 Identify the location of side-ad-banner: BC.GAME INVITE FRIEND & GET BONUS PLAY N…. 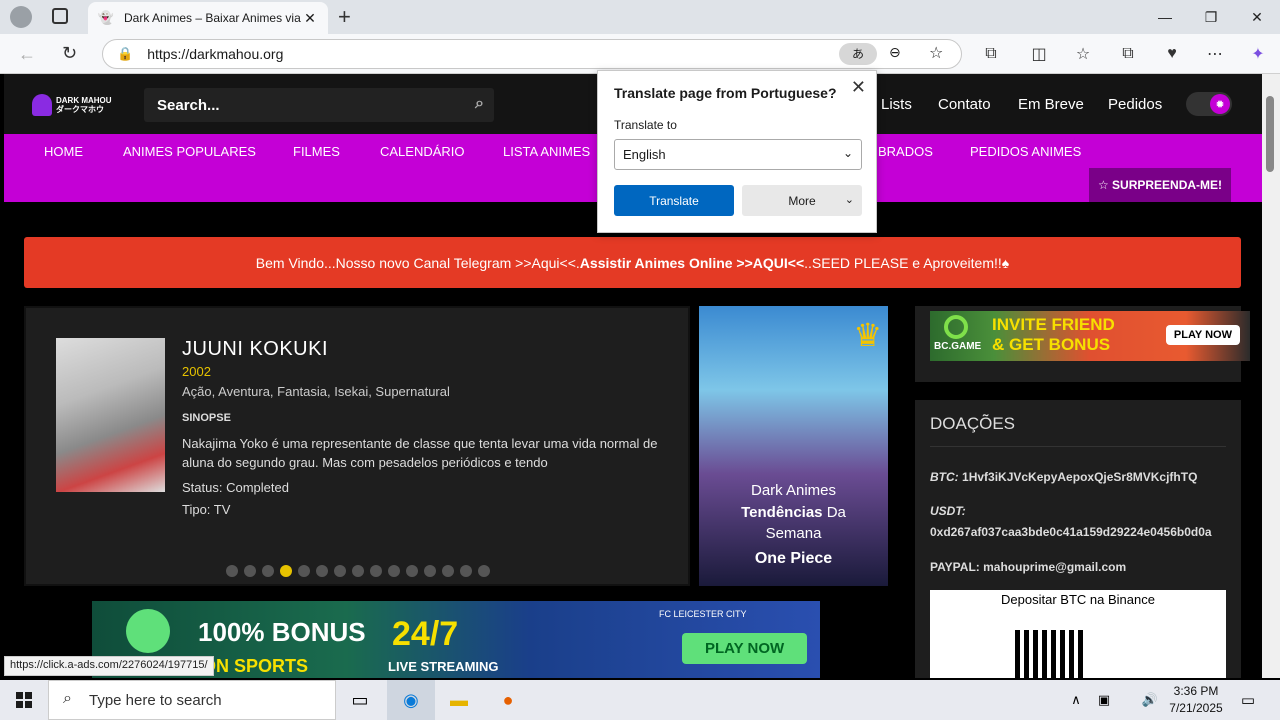
(1090, 336).